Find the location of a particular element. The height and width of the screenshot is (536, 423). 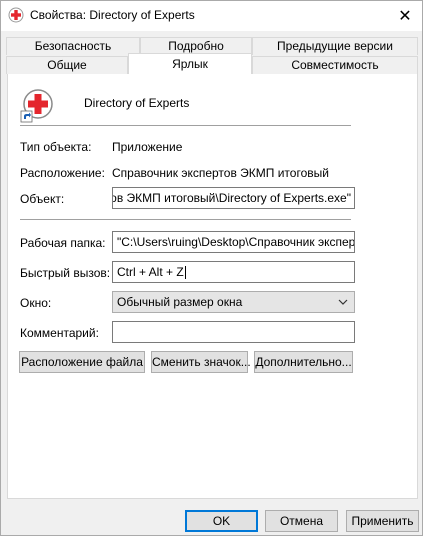

run-value: Обычный размер окна is located at coordinates (180, 302).